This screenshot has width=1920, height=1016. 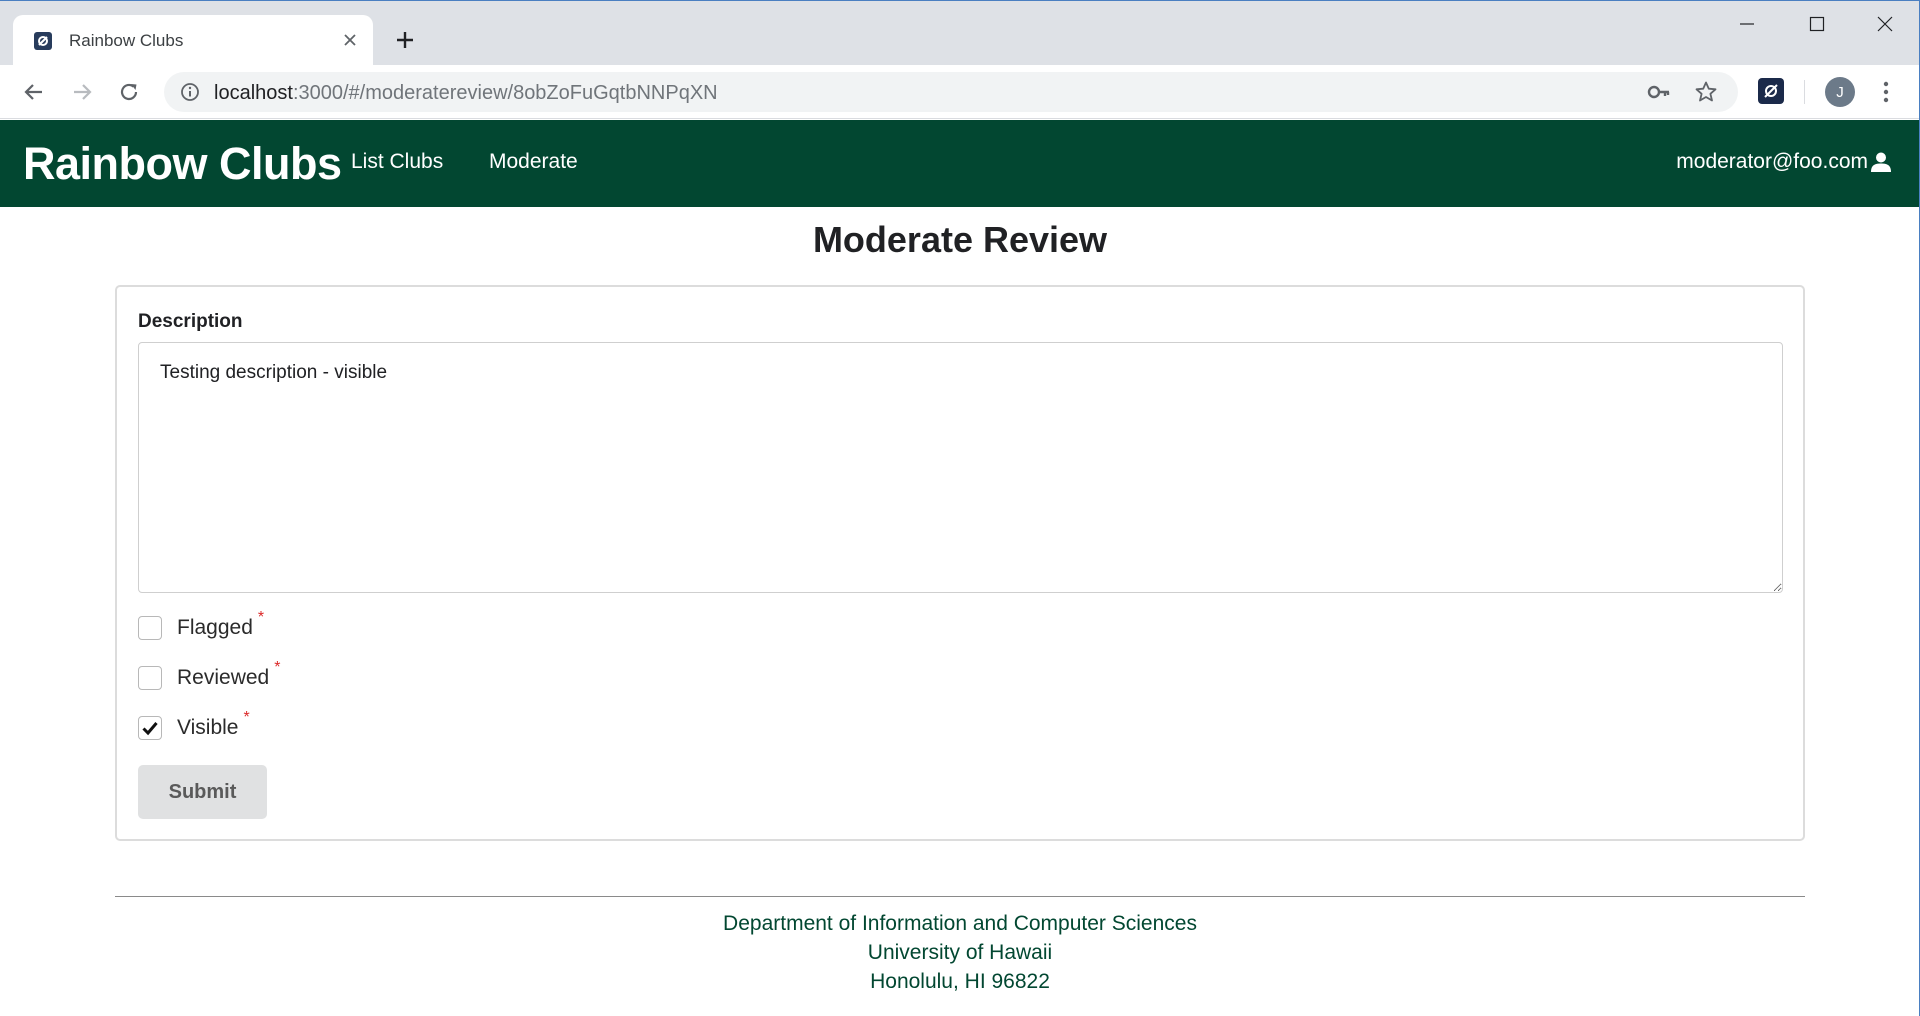 I want to click on flagged-checkbox-row: Flagged *, so click(x=201, y=624).